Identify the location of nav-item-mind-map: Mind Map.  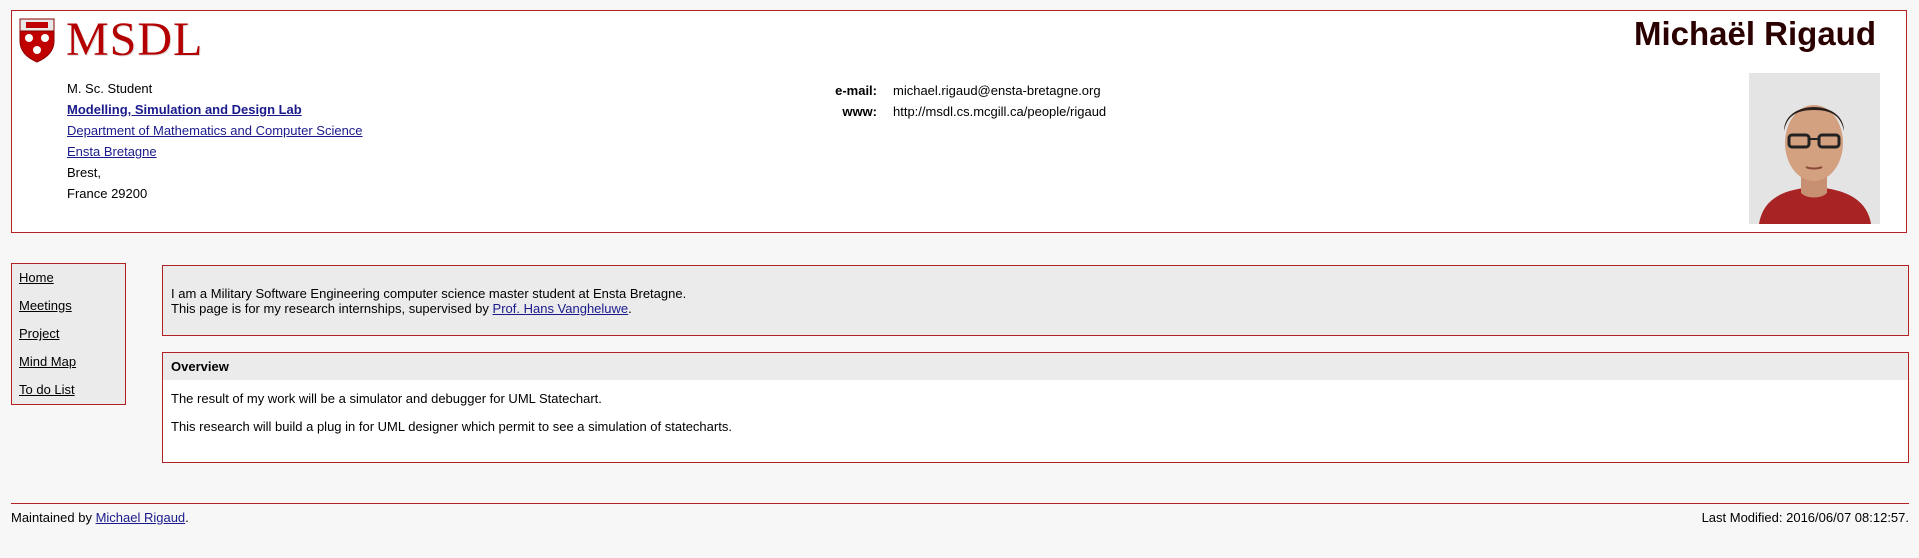
(72, 366).